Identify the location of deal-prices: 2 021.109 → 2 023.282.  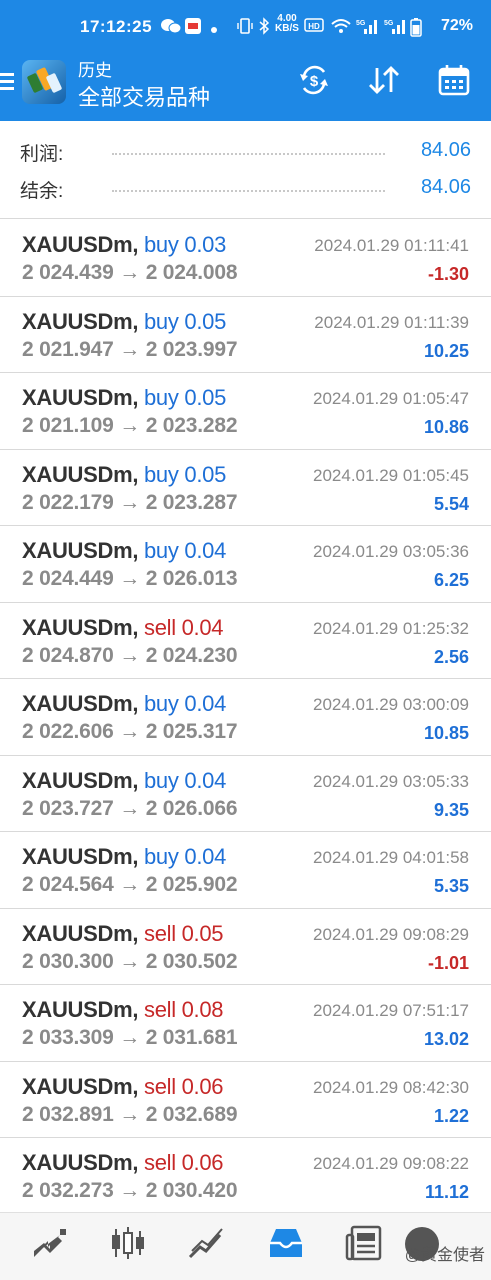
(130, 425).